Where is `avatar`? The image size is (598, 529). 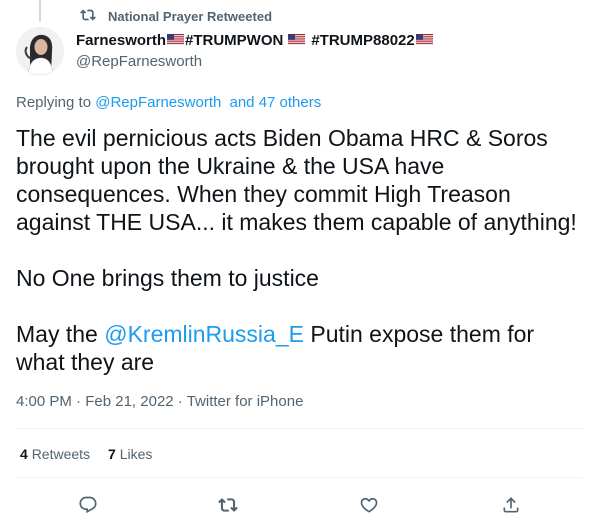 avatar is located at coordinates (40, 51).